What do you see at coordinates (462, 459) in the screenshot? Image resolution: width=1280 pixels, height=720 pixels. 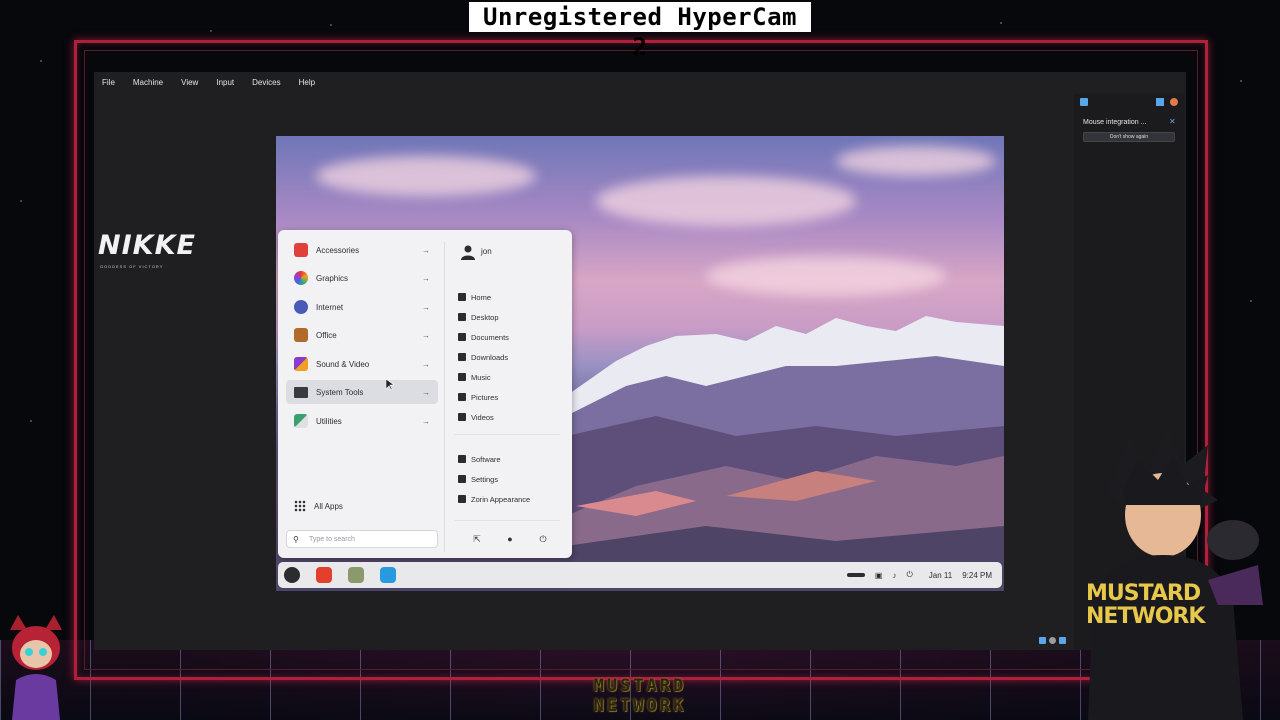 I see `software-icon` at bounding box center [462, 459].